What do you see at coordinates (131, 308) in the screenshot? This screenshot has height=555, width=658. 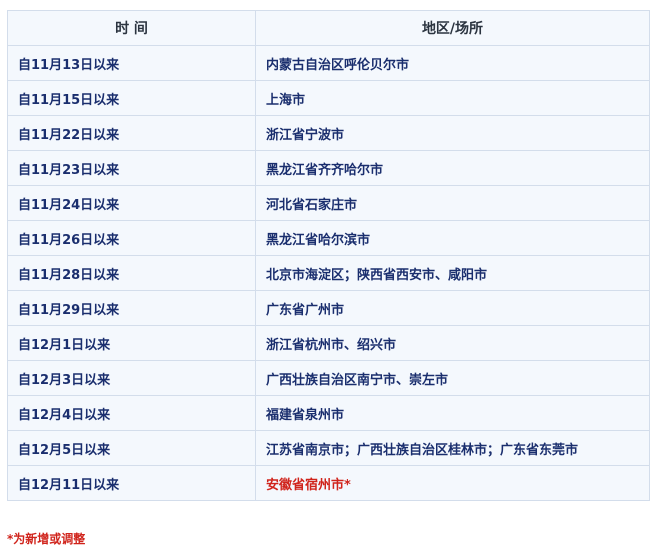 I see `row-time: 自11月29日以来` at bounding box center [131, 308].